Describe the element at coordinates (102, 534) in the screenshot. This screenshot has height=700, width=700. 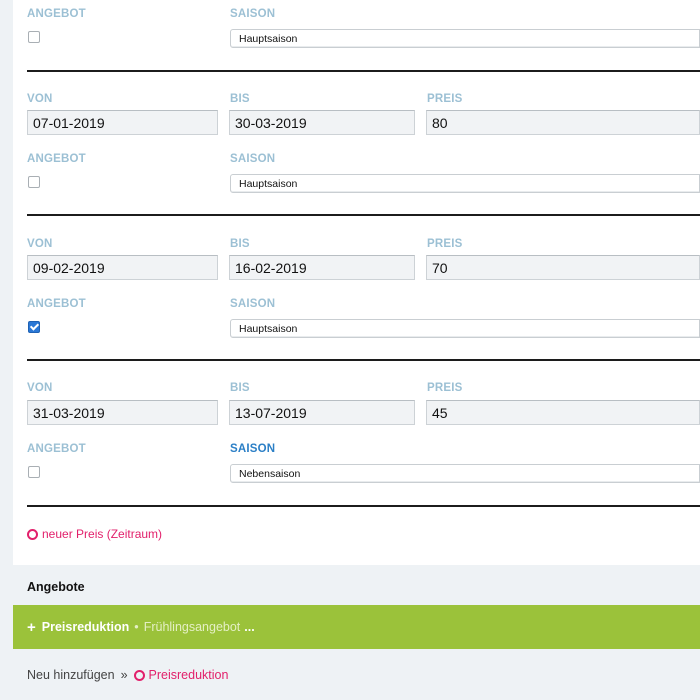
I see `add-price-period-label: neuer Preis (Zeitraum)` at that location.